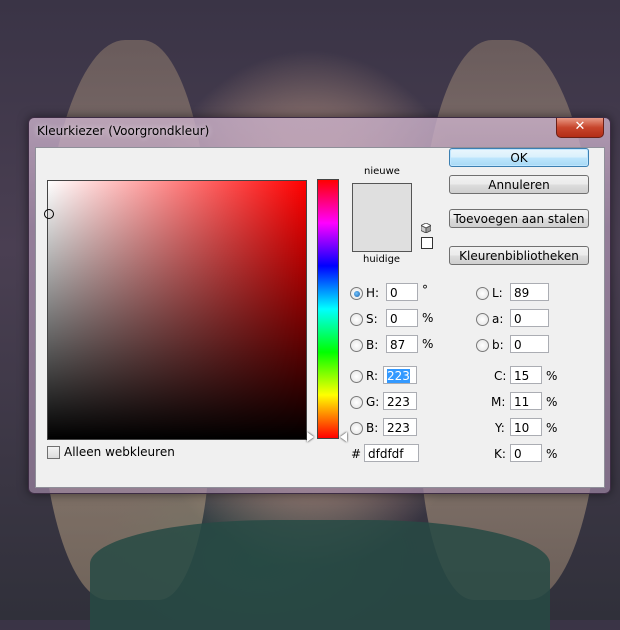 The width and height of the screenshot is (620, 630). What do you see at coordinates (372, 428) in the screenshot?
I see `blue-label: B:` at bounding box center [372, 428].